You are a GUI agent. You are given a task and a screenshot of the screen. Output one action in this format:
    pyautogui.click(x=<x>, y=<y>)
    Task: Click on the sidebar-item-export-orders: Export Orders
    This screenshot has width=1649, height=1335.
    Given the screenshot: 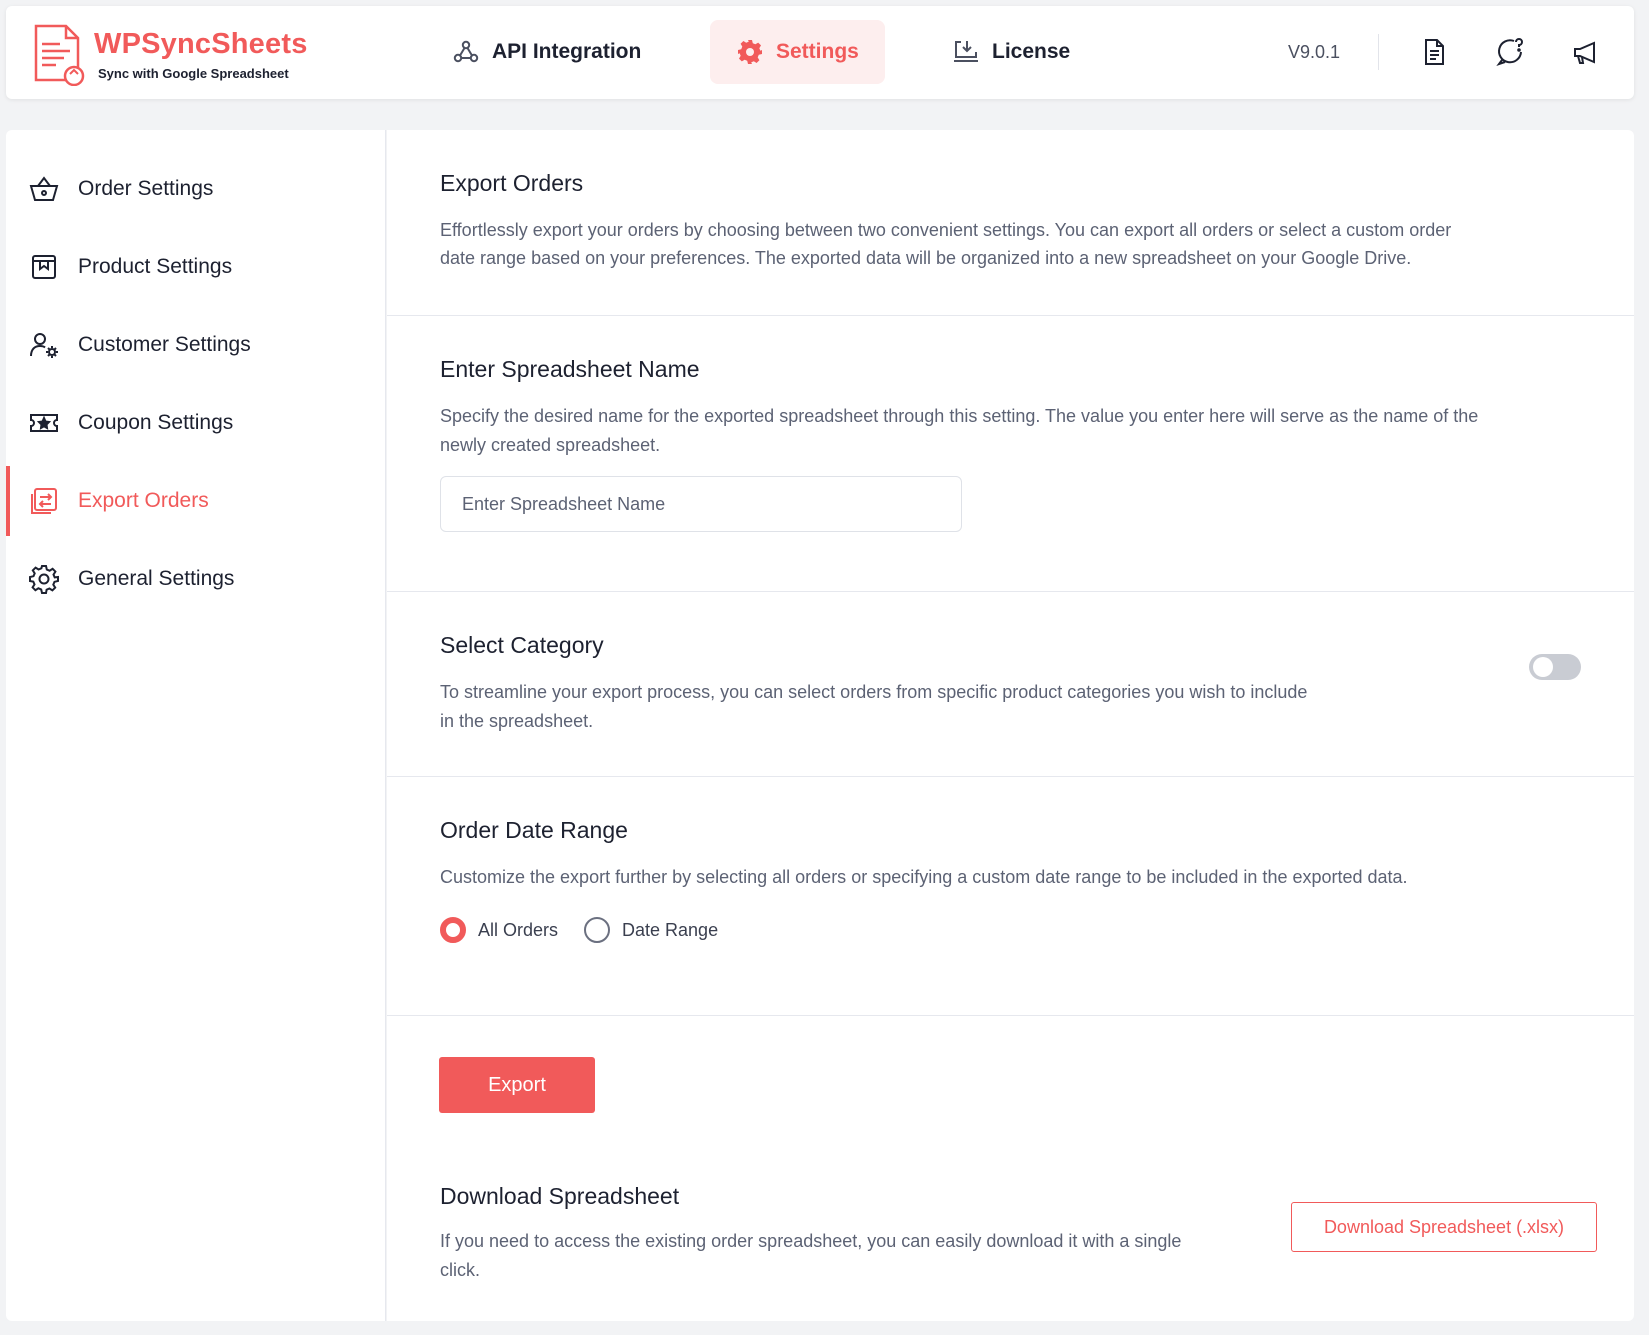 What is the action you would take?
    pyautogui.click(x=196, y=501)
    